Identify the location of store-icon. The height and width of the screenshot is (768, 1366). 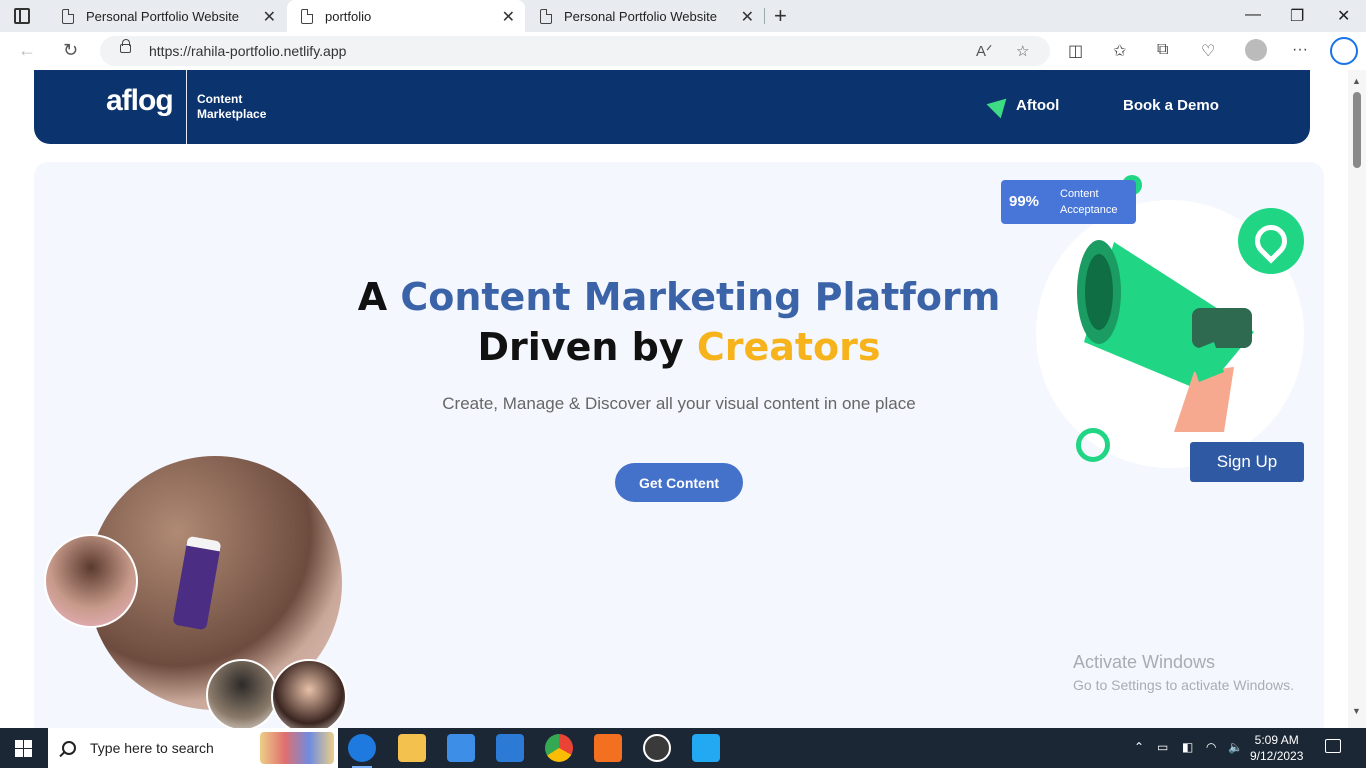
(461, 748).